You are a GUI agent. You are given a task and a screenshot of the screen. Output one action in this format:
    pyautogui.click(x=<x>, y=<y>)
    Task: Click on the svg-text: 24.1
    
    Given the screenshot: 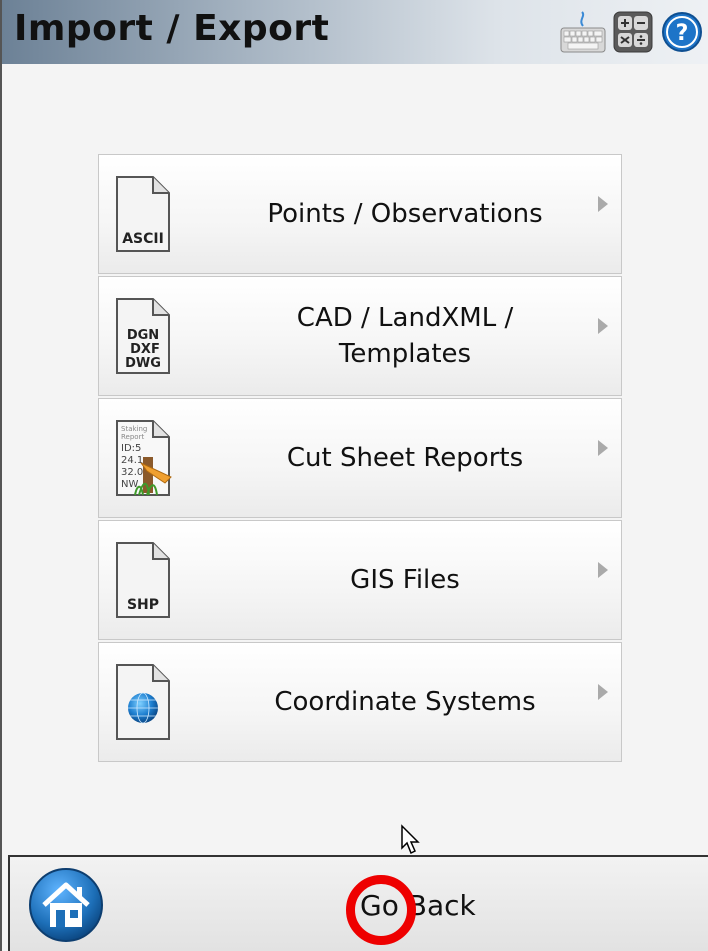 What is the action you would take?
    pyautogui.click(x=132, y=460)
    